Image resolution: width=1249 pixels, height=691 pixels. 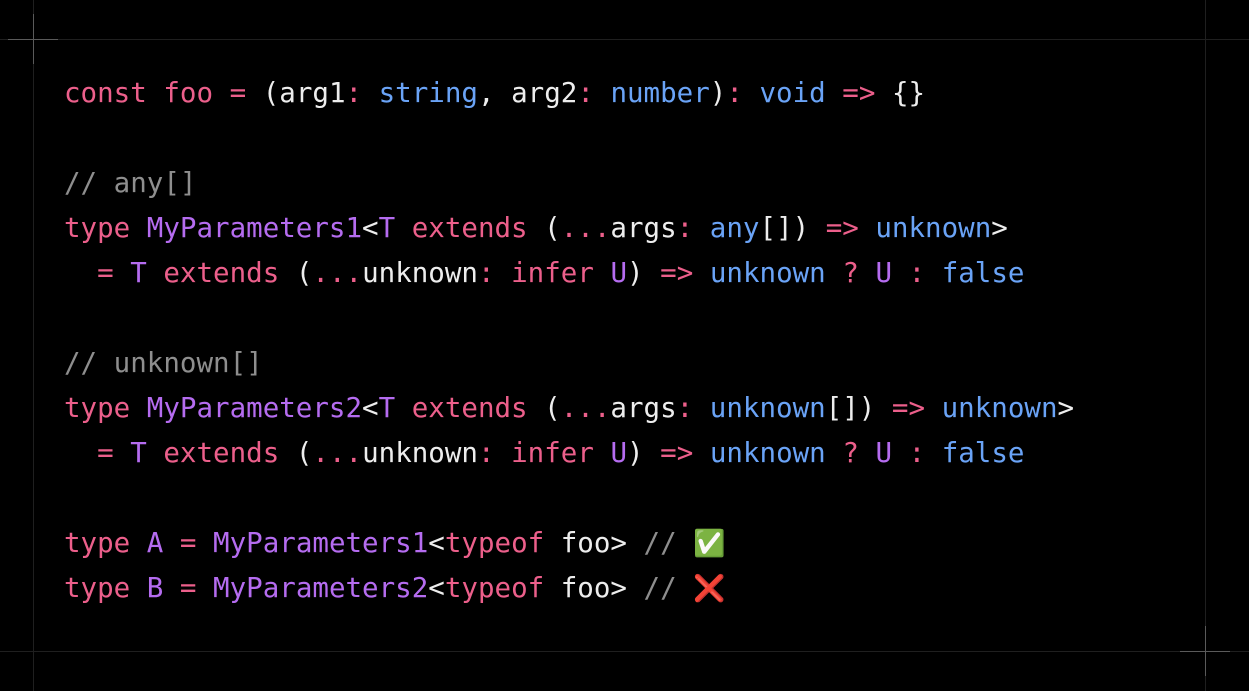 What do you see at coordinates (1205, 345) in the screenshot?
I see `guide-line-right` at bounding box center [1205, 345].